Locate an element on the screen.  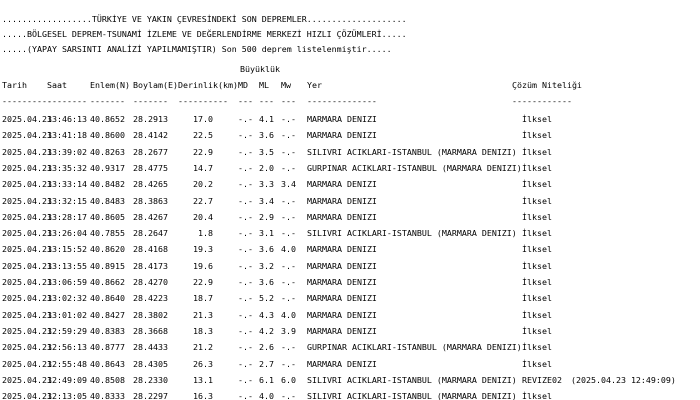
cell-saat: 12:49:09 is located at coordinates (67, 379).